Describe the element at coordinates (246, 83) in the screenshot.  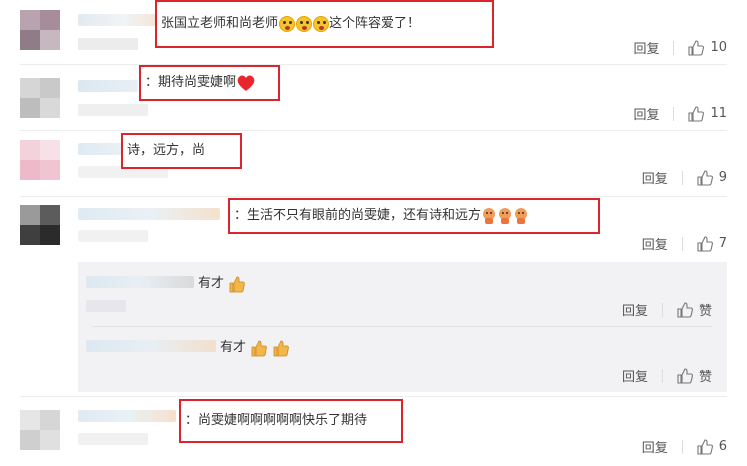
I see `red-heart-emoji` at that location.